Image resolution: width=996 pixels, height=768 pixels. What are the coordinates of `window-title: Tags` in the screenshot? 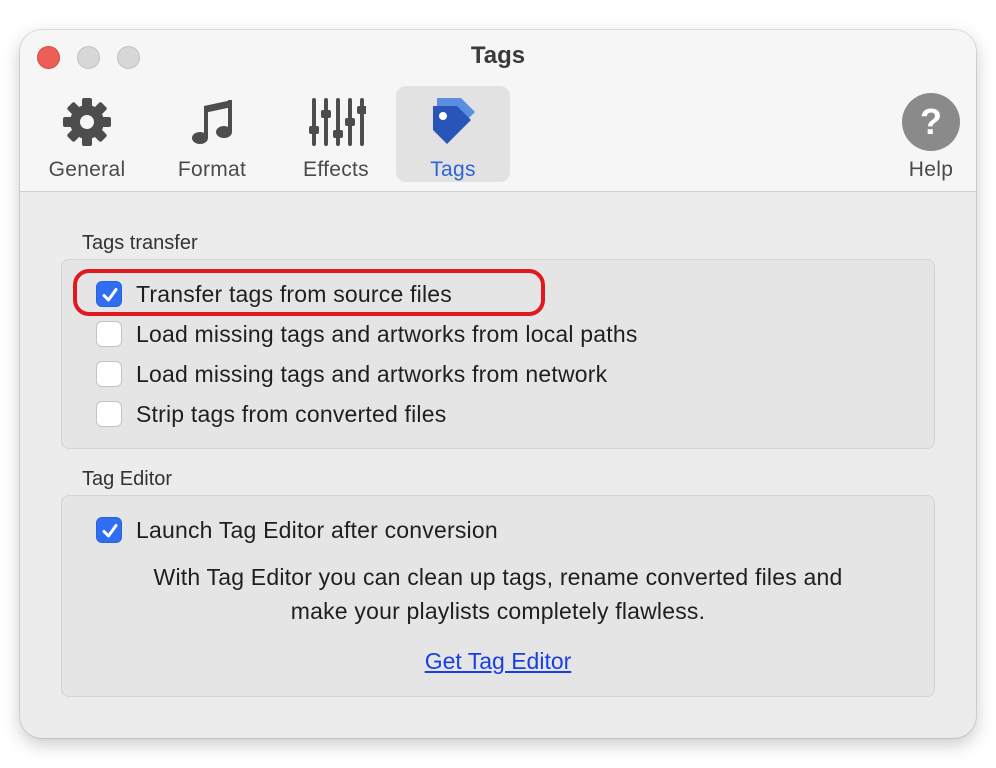 It's located at (498, 55).